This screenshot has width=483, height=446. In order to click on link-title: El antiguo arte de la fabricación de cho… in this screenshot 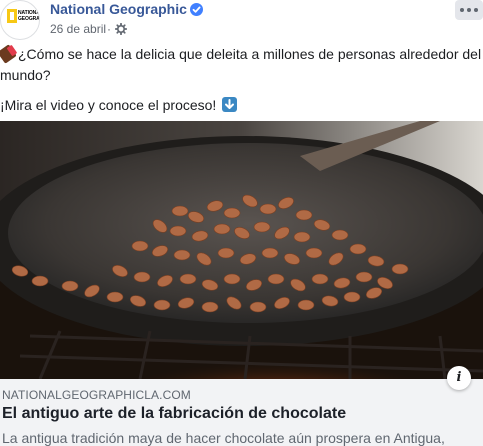, I will do `click(174, 414)`.